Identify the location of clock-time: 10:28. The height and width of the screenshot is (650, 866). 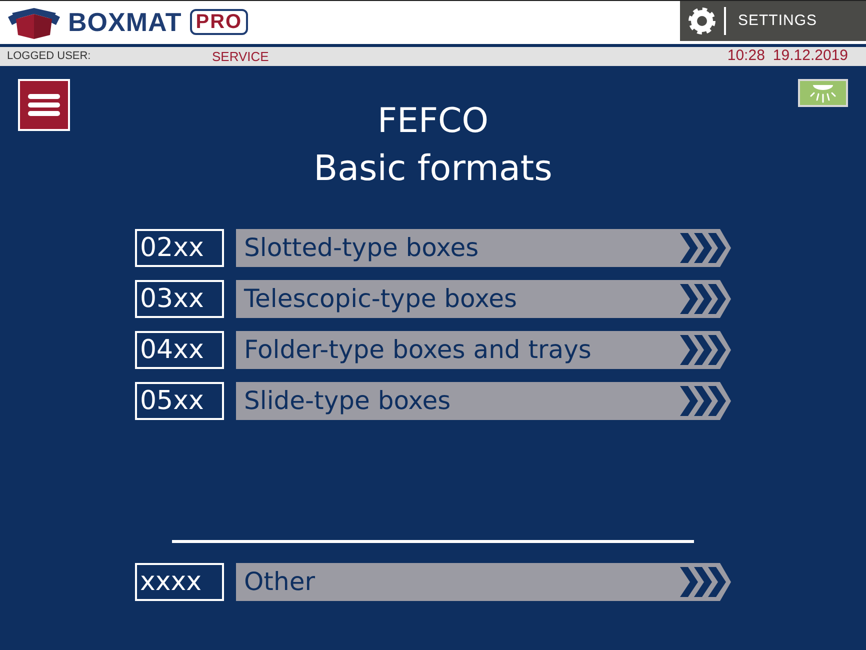
(746, 56).